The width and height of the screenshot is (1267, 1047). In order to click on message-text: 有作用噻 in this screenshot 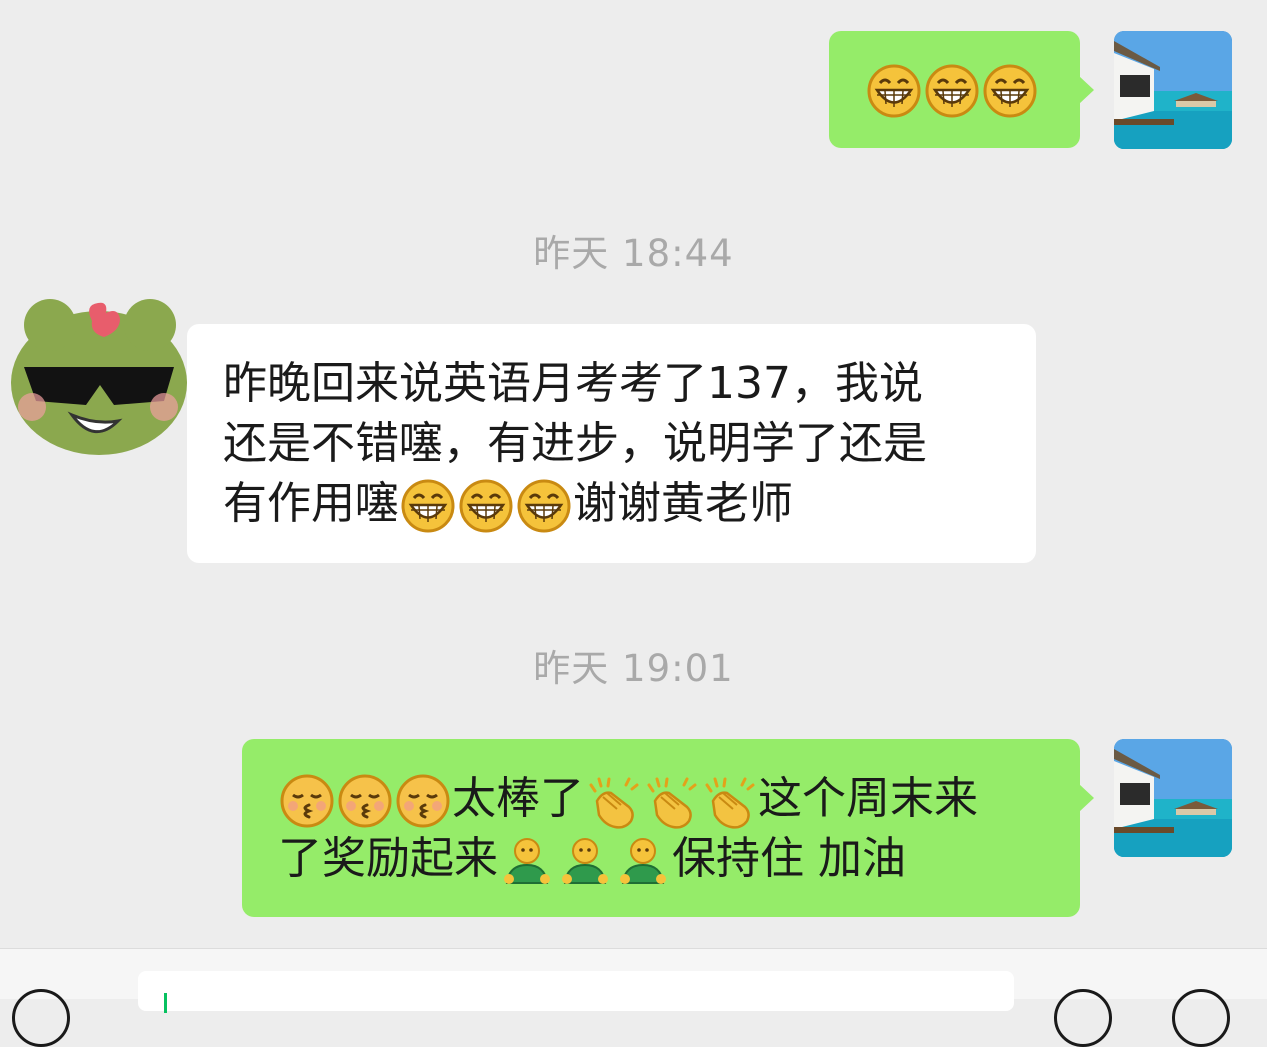, I will do `click(311, 503)`.